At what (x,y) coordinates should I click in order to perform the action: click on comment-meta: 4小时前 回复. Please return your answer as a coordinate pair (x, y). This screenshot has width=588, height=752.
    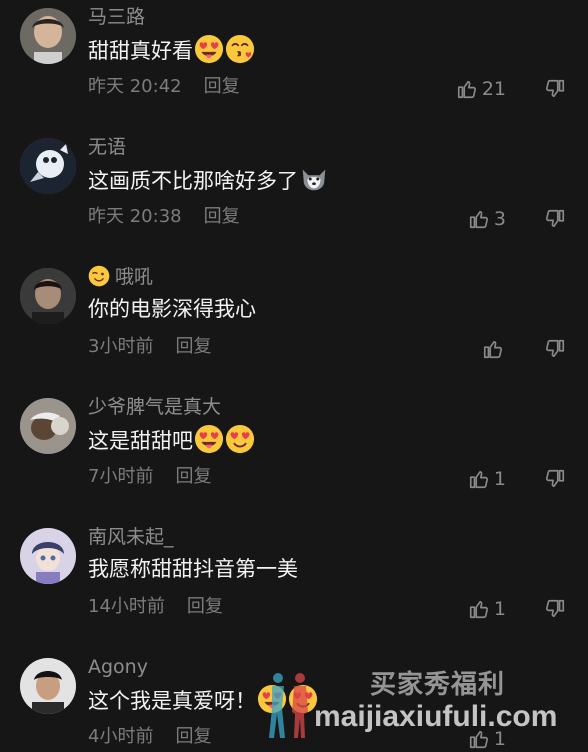
    Looking at the image, I should click on (149, 737).